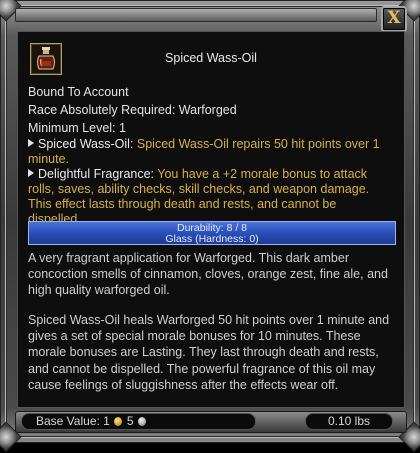 The image size is (420, 453). Describe the element at coordinates (212, 239) in the screenshot. I see `material-hardness: Glass (Hardness: 0)` at that location.